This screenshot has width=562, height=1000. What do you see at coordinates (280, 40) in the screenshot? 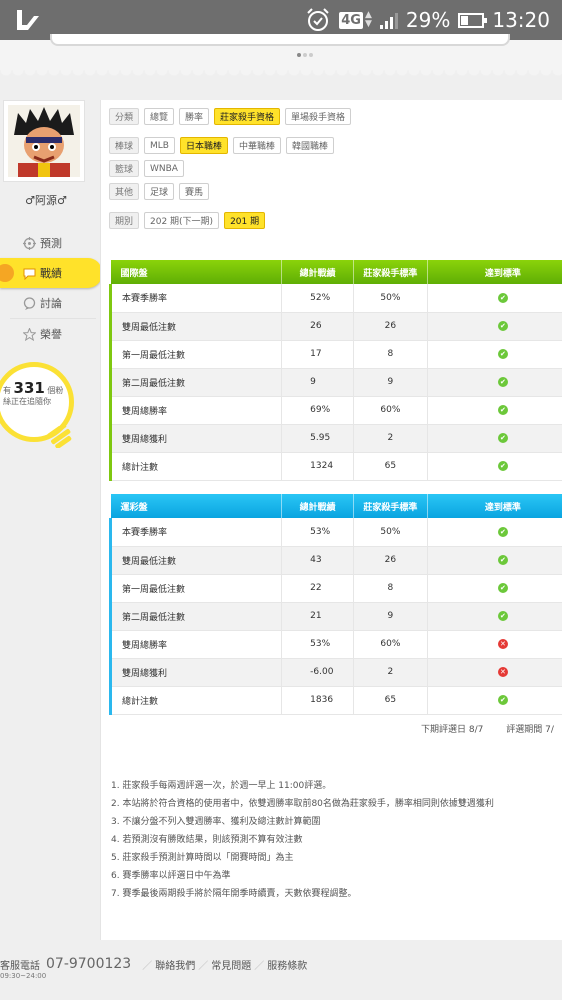
I see `banner-frame` at bounding box center [280, 40].